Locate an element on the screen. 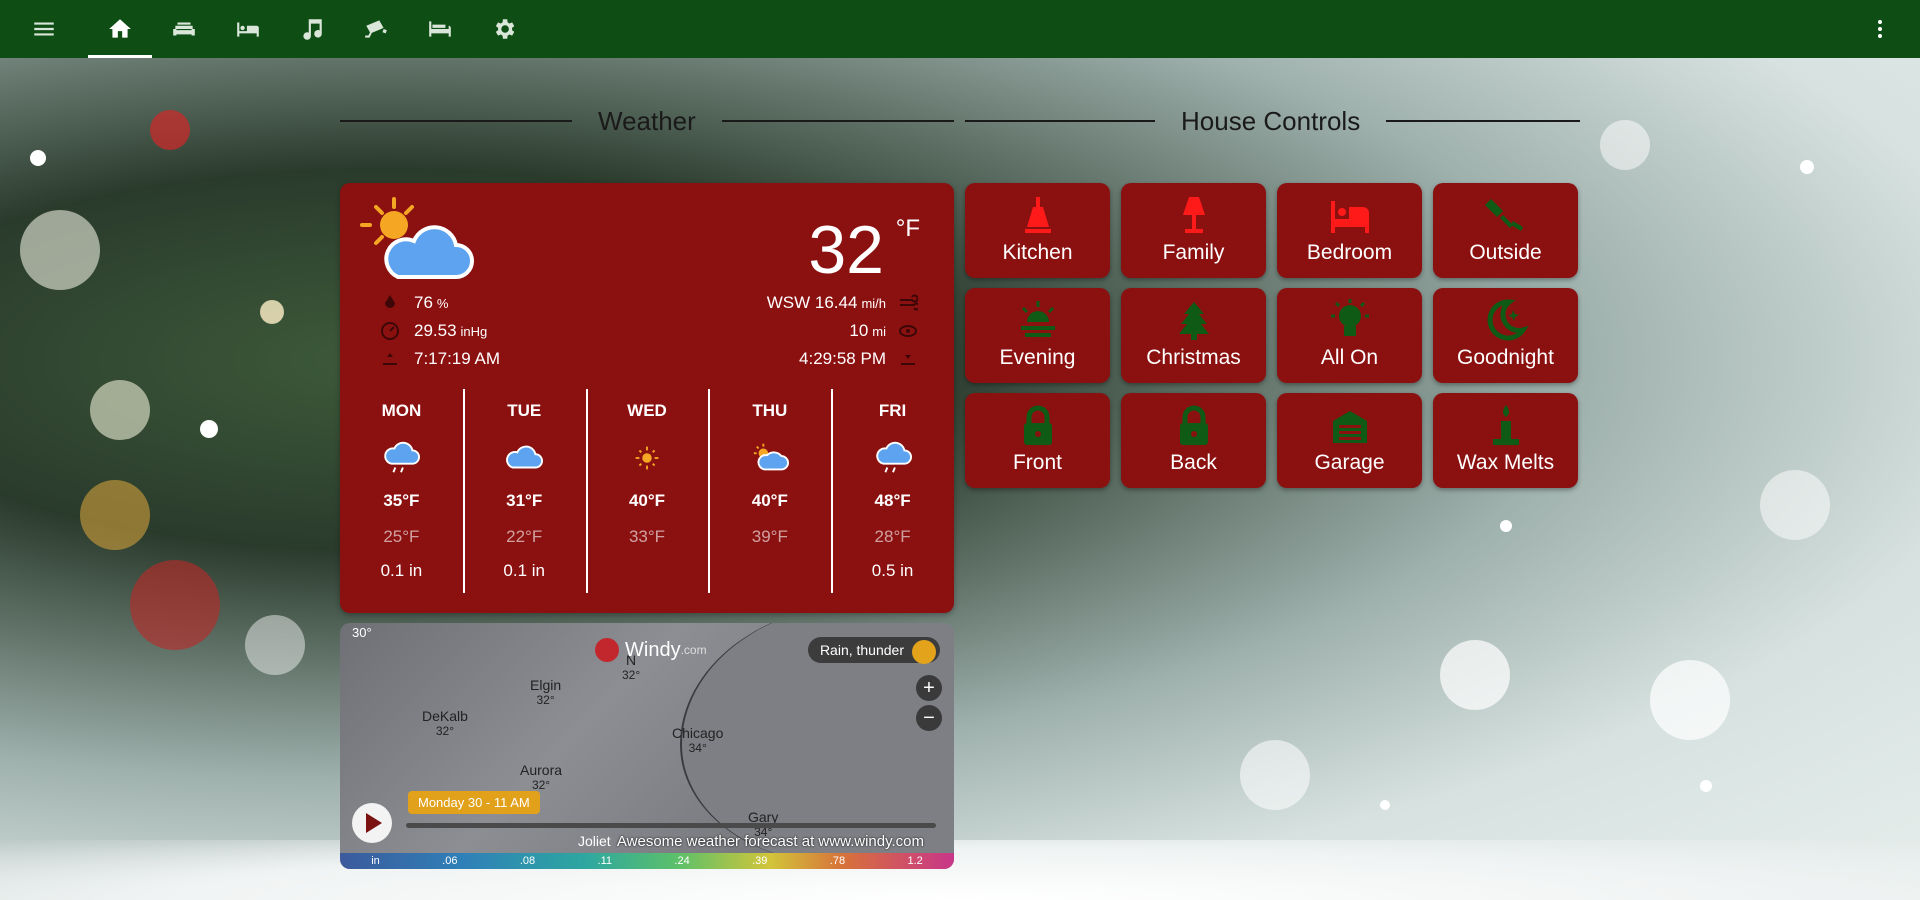 Image resolution: width=1920 pixels, height=900 pixels. tab-guest-room is located at coordinates (440, 29).